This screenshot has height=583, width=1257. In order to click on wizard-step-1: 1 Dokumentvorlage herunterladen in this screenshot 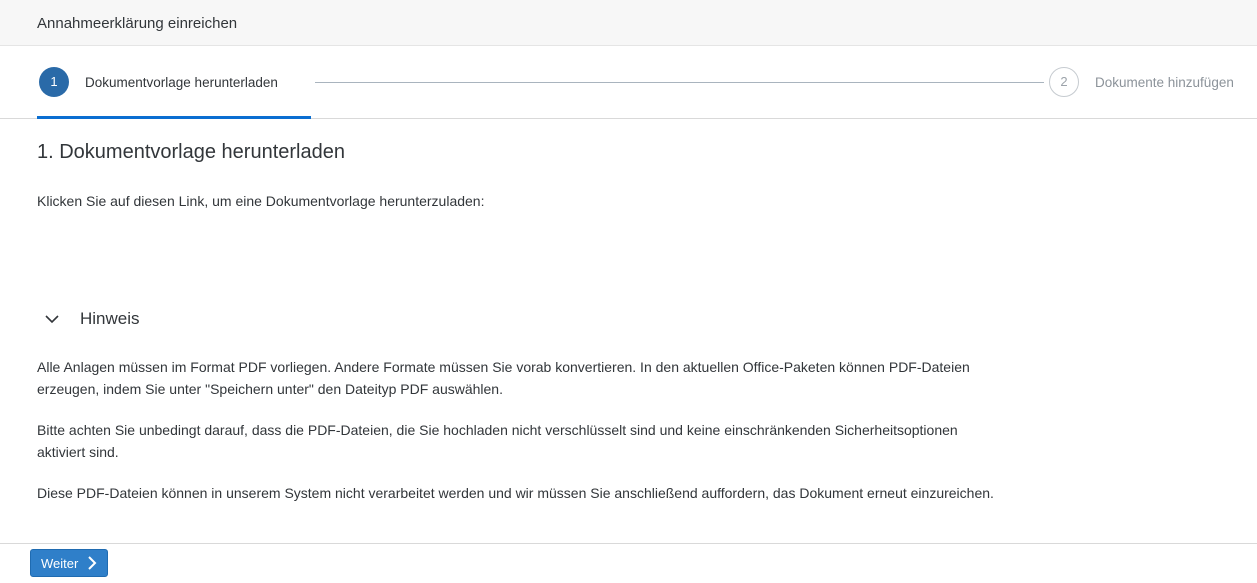, I will do `click(174, 82)`.